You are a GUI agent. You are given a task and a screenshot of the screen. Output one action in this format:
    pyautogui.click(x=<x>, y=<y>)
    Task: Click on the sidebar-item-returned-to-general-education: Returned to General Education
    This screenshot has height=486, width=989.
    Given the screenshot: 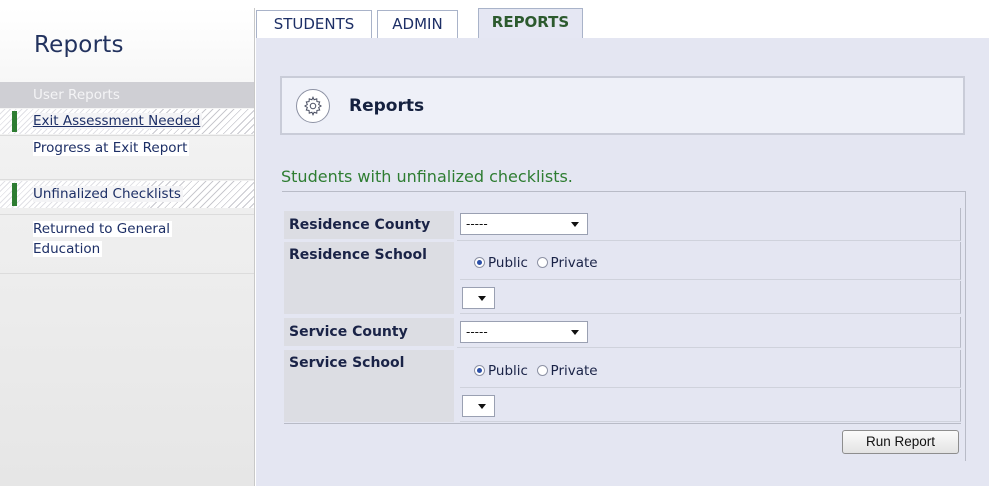 What is the action you would take?
    pyautogui.click(x=127, y=244)
    